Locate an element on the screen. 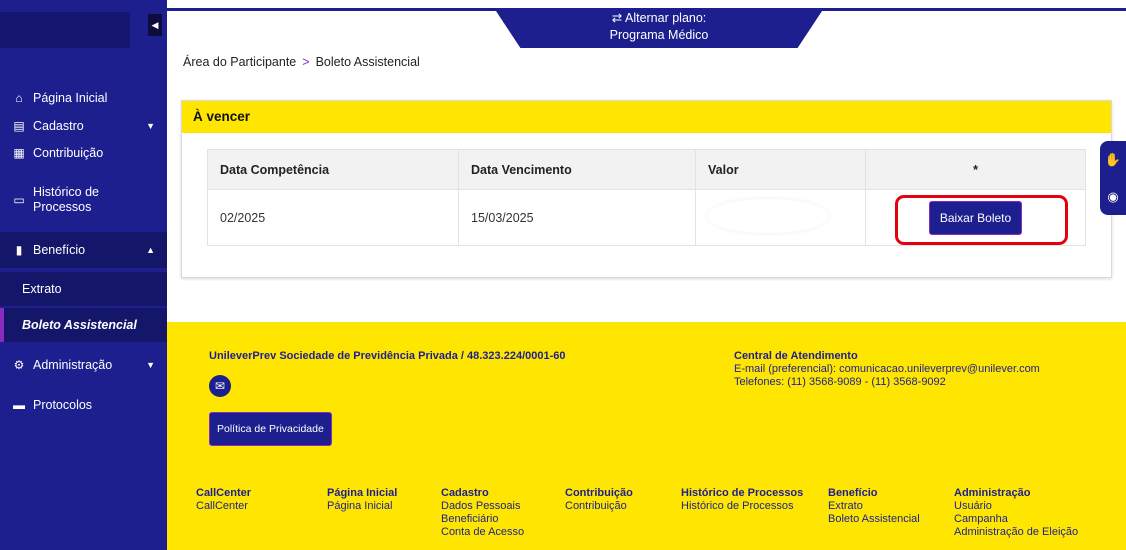 The height and width of the screenshot is (550, 1126). footer-link: Beneficiário is located at coordinates (503, 519).